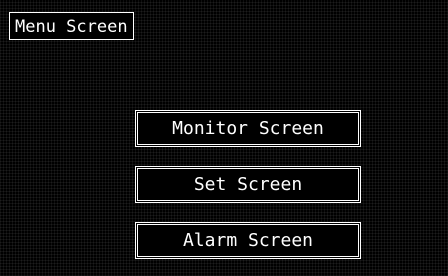  I want to click on alarm-screen-button: Alarm Screen, so click(248, 240).